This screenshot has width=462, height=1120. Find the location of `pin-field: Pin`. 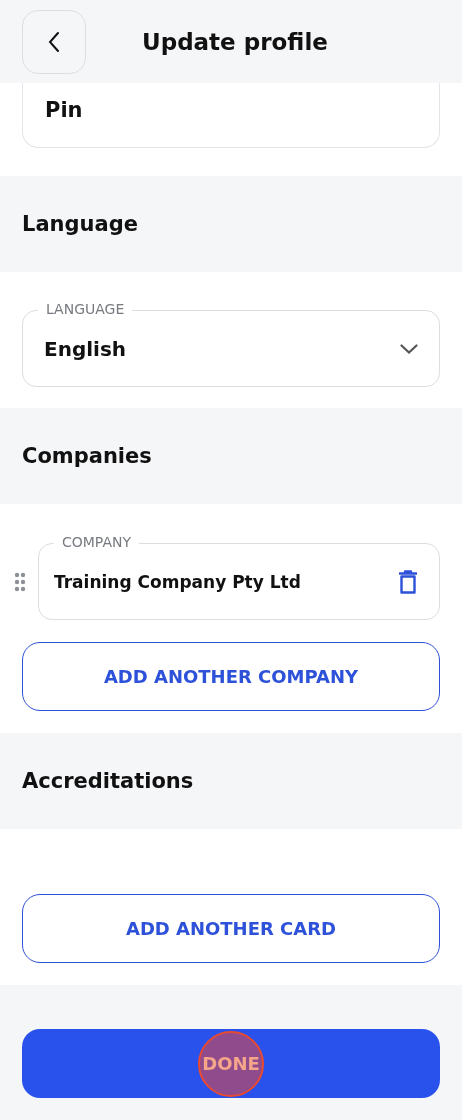

pin-field: Pin is located at coordinates (231, 115).